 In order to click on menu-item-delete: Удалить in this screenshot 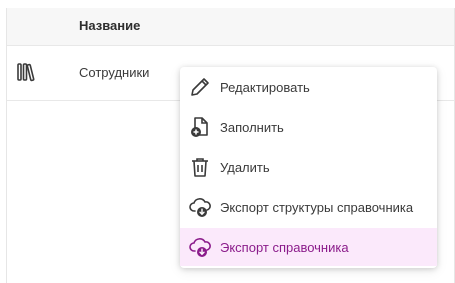, I will do `click(308, 167)`.